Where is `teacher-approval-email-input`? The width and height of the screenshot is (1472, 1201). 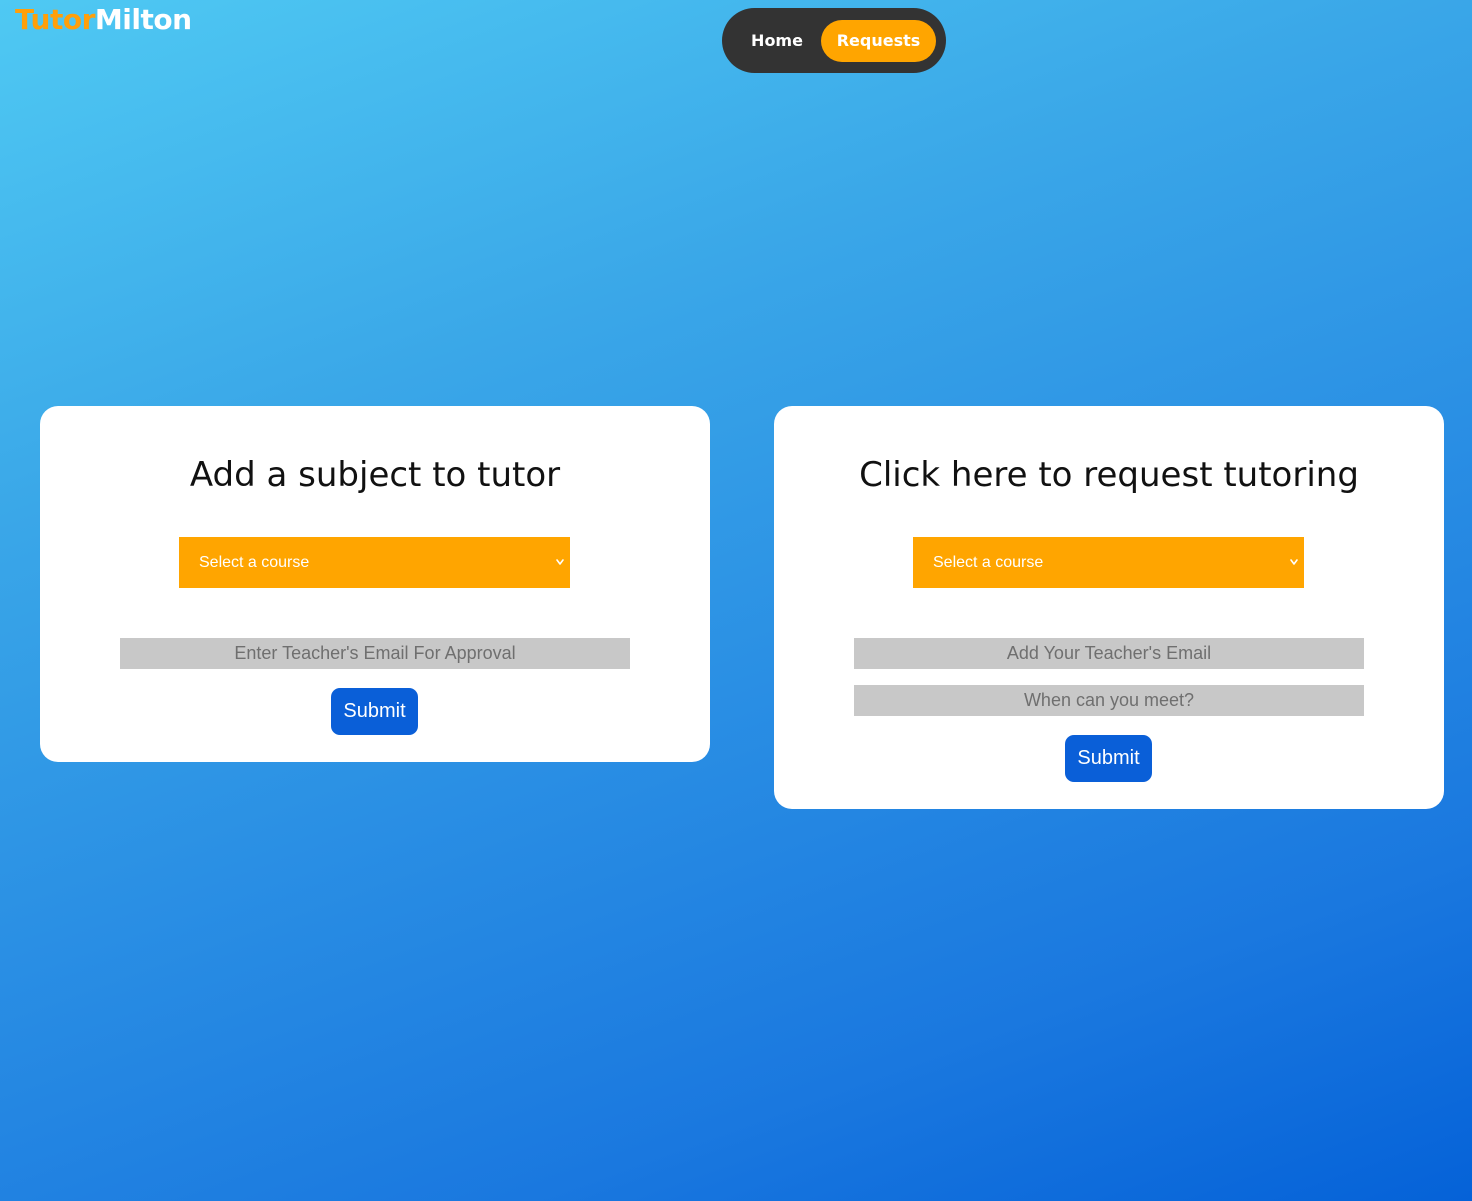
teacher-approval-email-input is located at coordinates (375, 653).